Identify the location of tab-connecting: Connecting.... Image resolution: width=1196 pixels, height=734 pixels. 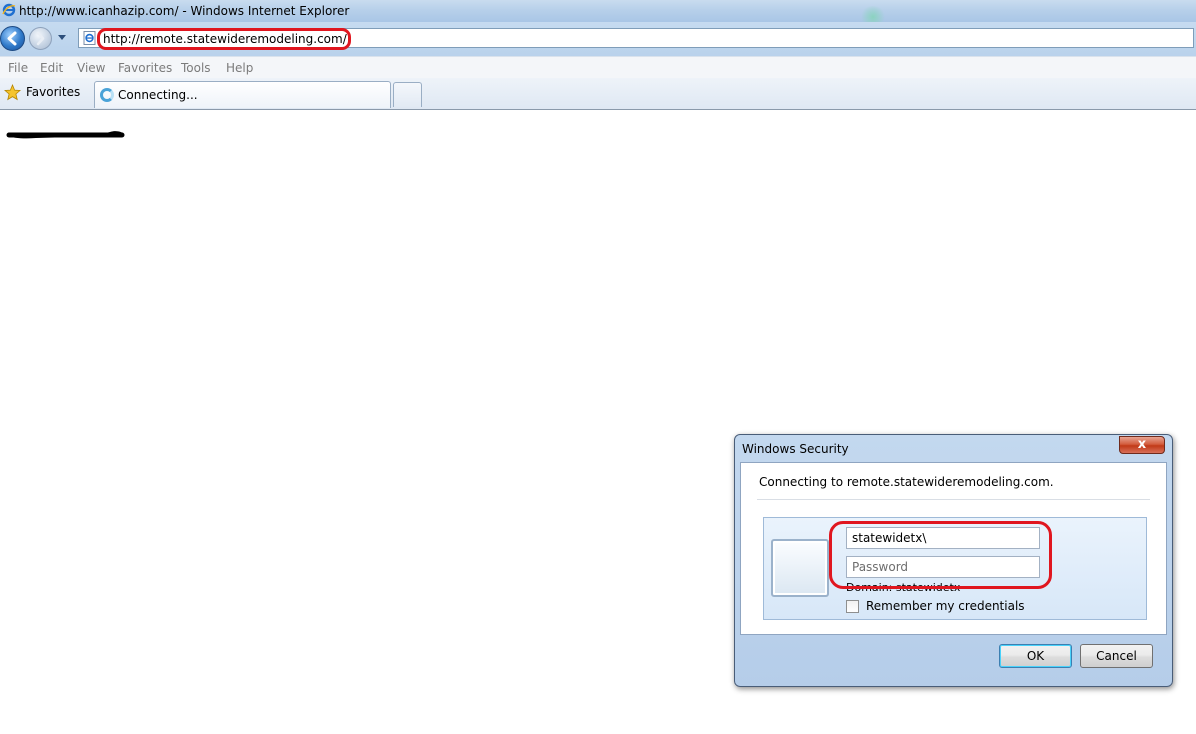
(242, 94).